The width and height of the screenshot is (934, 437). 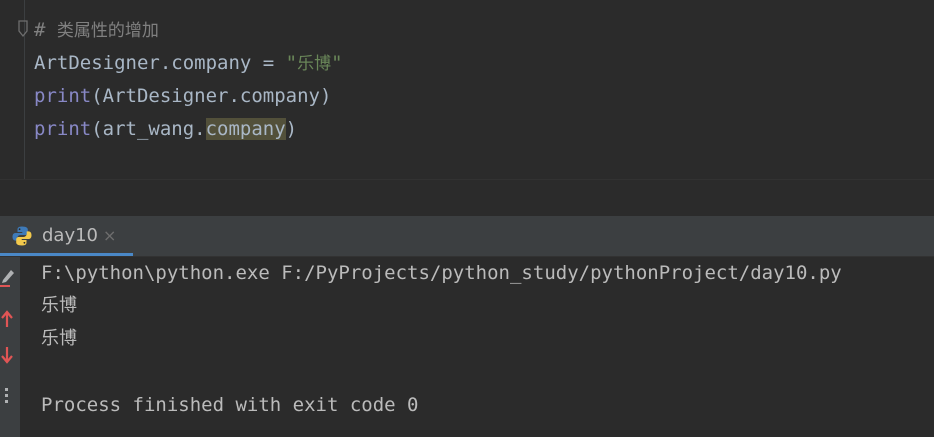 I want to click on tab-day10: day10 ×, so click(x=66, y=236).